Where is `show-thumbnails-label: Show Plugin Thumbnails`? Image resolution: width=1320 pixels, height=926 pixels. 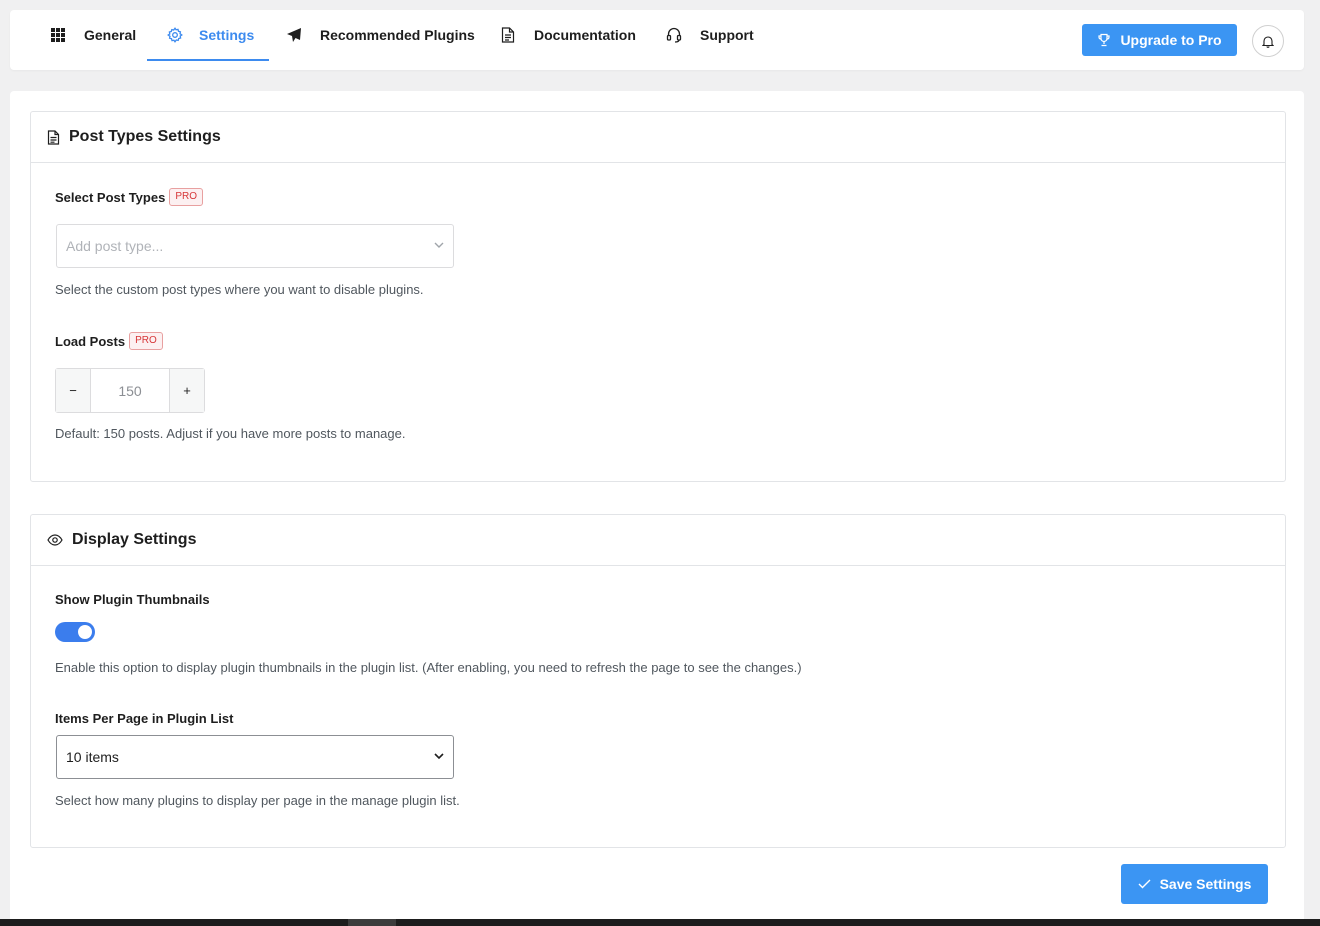 show-thumbnails-label: Show Plugin Thumbnails is located at coordinates (132, 599).